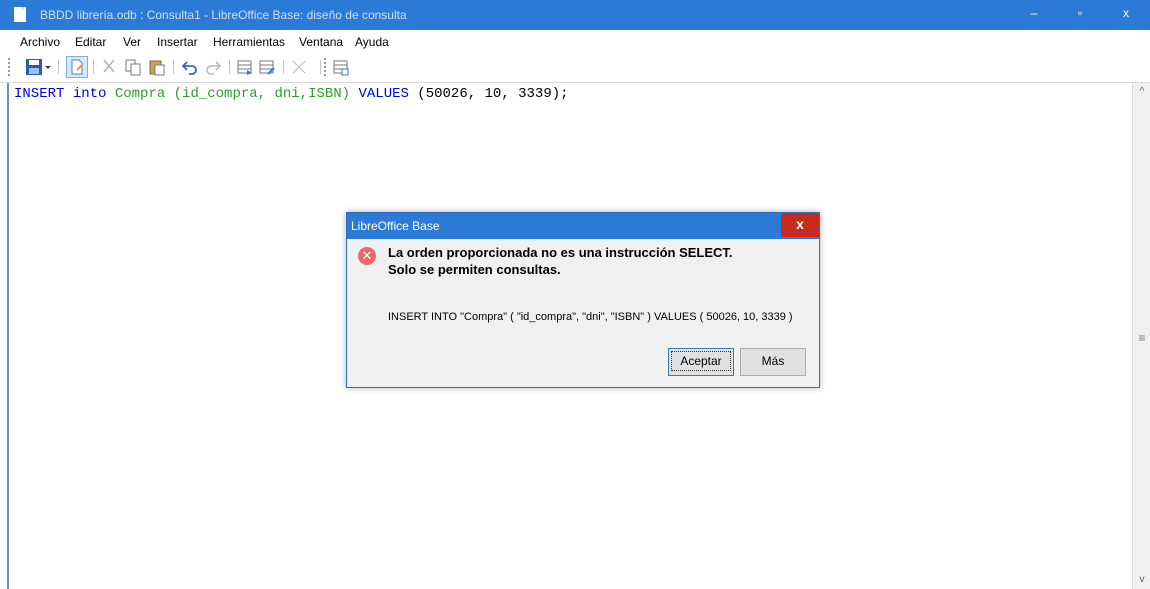 This screenshot has width=1150, height=589. Describe the element at coordinates (299, 67) in the screenshot. I see `delete-icon` at that location.